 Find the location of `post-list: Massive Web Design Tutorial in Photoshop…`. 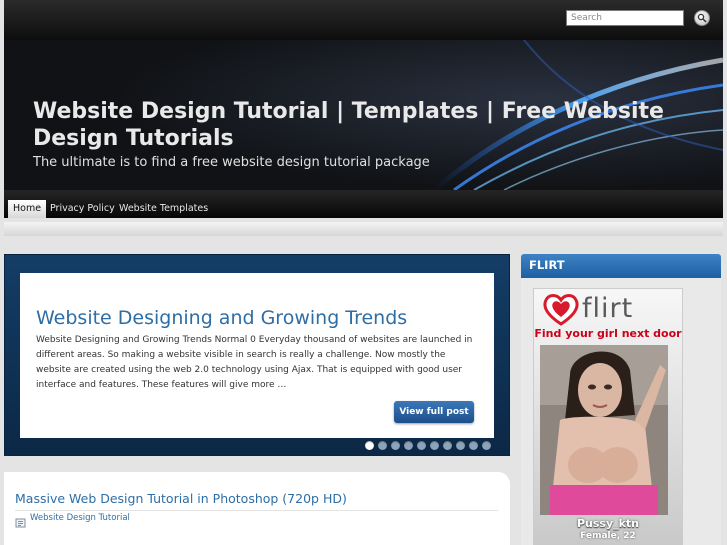

post-list: Massive Web Design Tutorial in Photoshop… is located at coordinates (257, 508).